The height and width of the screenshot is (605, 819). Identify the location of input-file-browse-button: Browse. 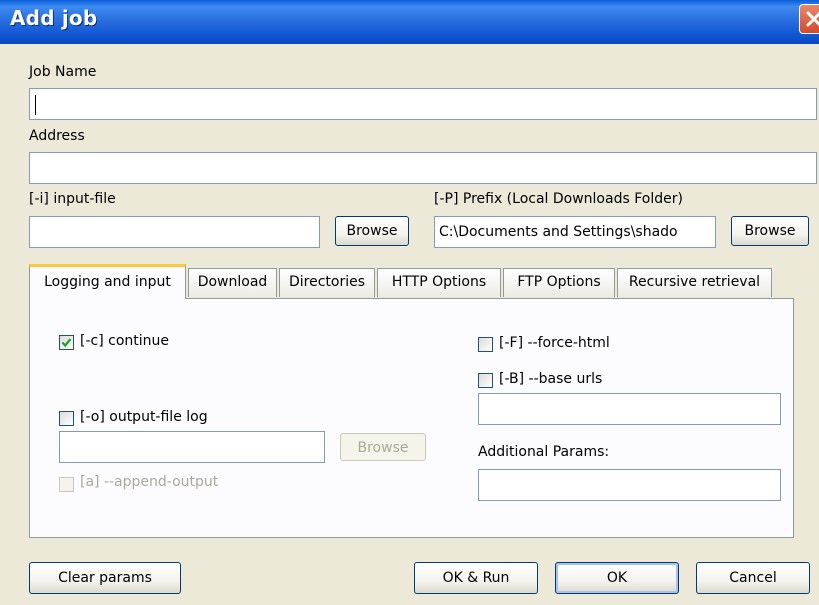
(372, 231).